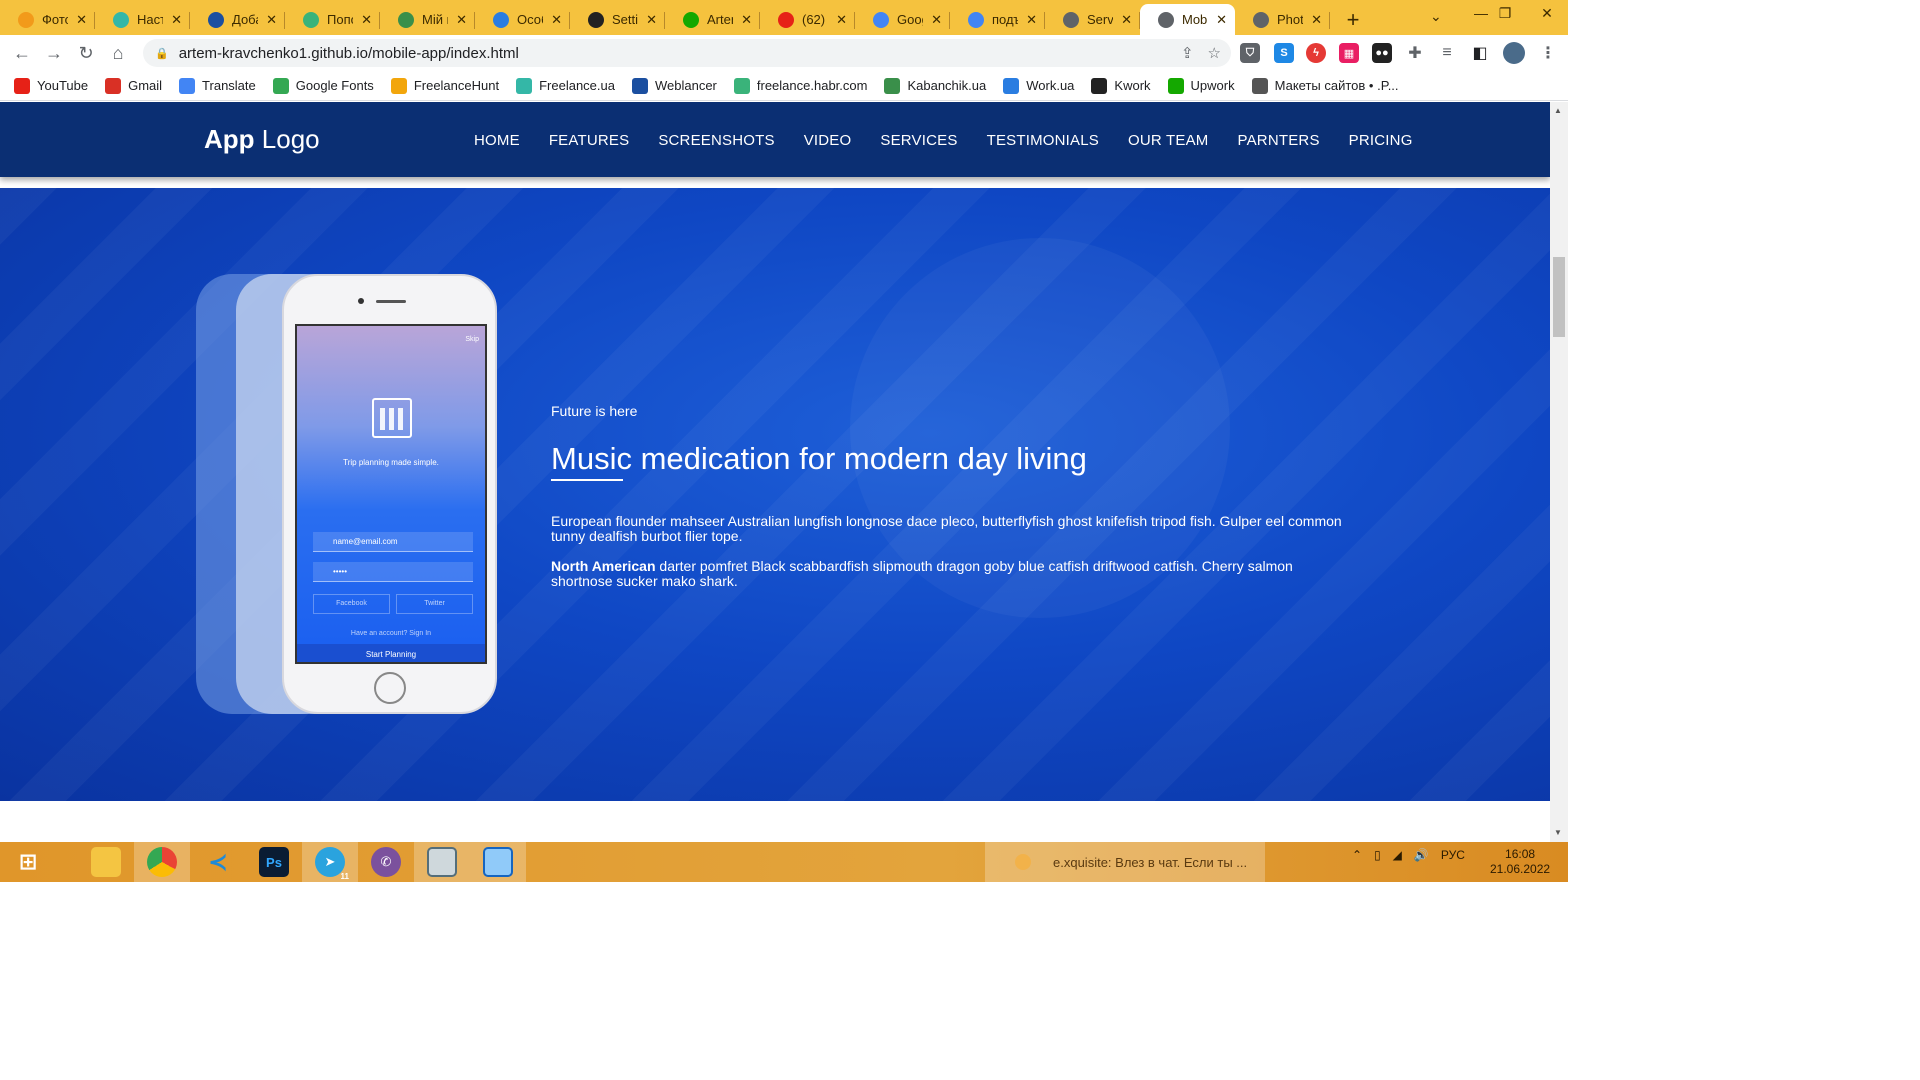 The width and height of the screenshot is (1920, 1080). What do you see at coordinates (1514, 53) in the screenshot?
I see `profile-avatar` at bounding box center [1514, 53].